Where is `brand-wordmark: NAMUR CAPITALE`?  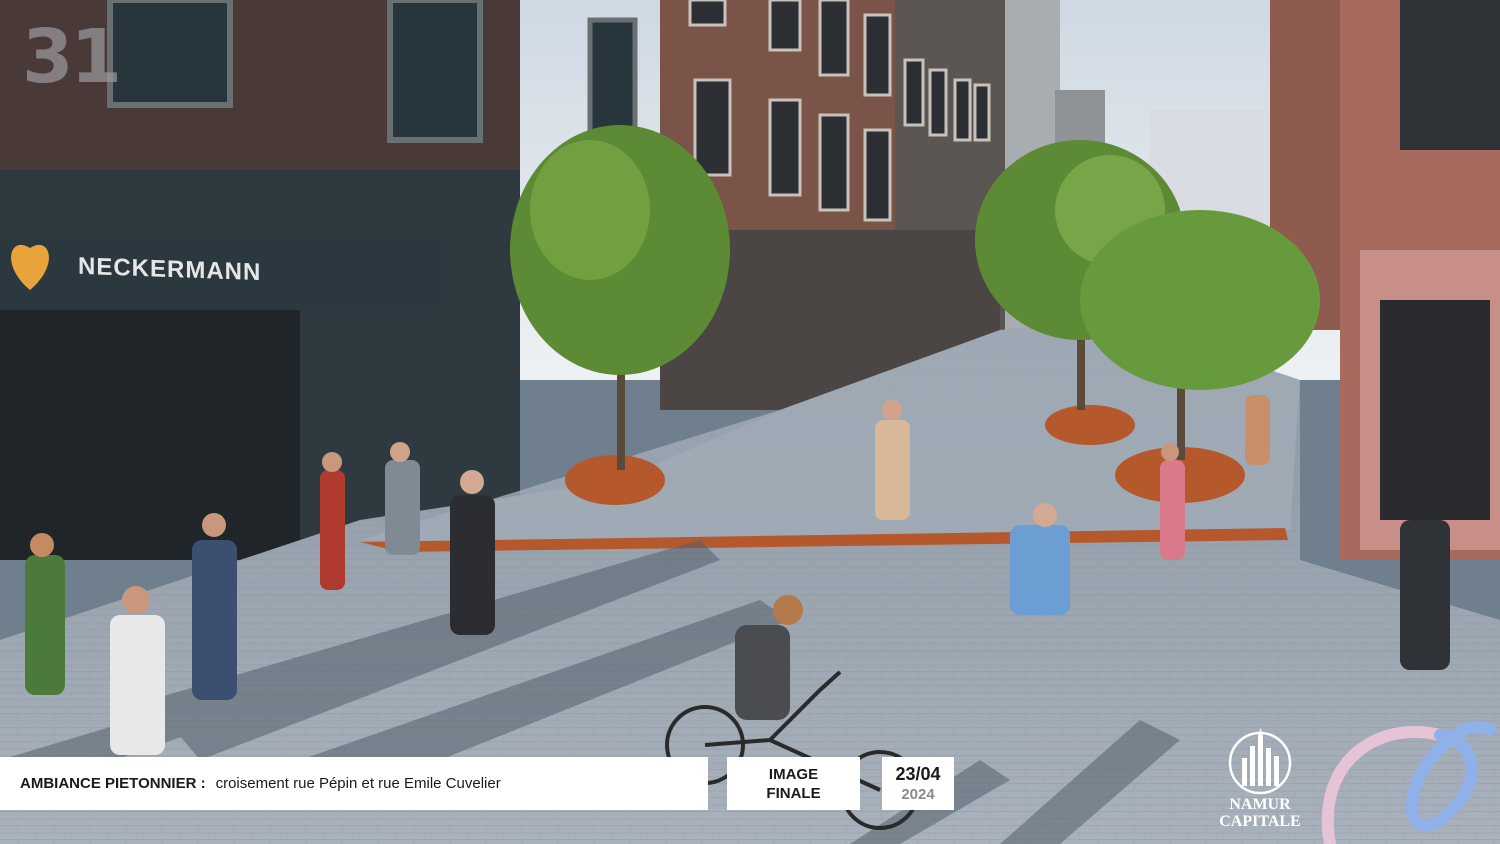
brand-wordmark: NAMUR CAPITALE is located at coordinates (1260, 813).